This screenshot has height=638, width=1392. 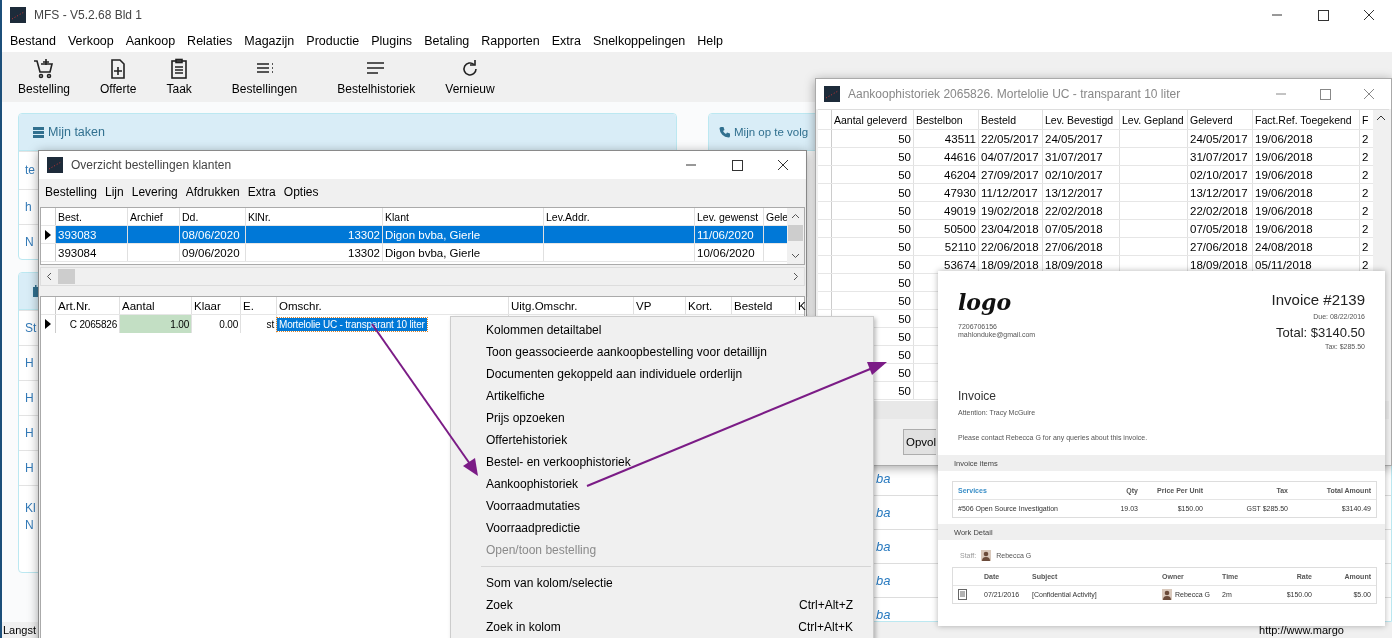 I want to click on menu-item: Voorraadmutaties, so click(x=662, y=506).